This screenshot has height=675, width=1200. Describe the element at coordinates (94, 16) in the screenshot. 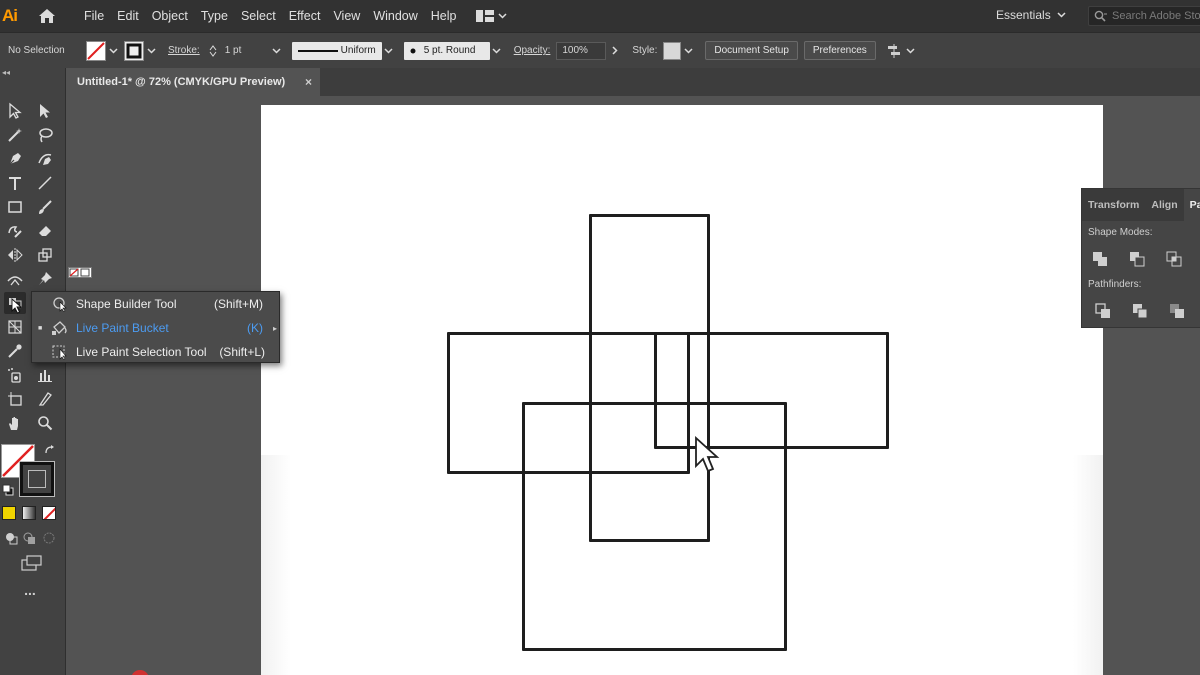

I see `menu-file: File` at that location.